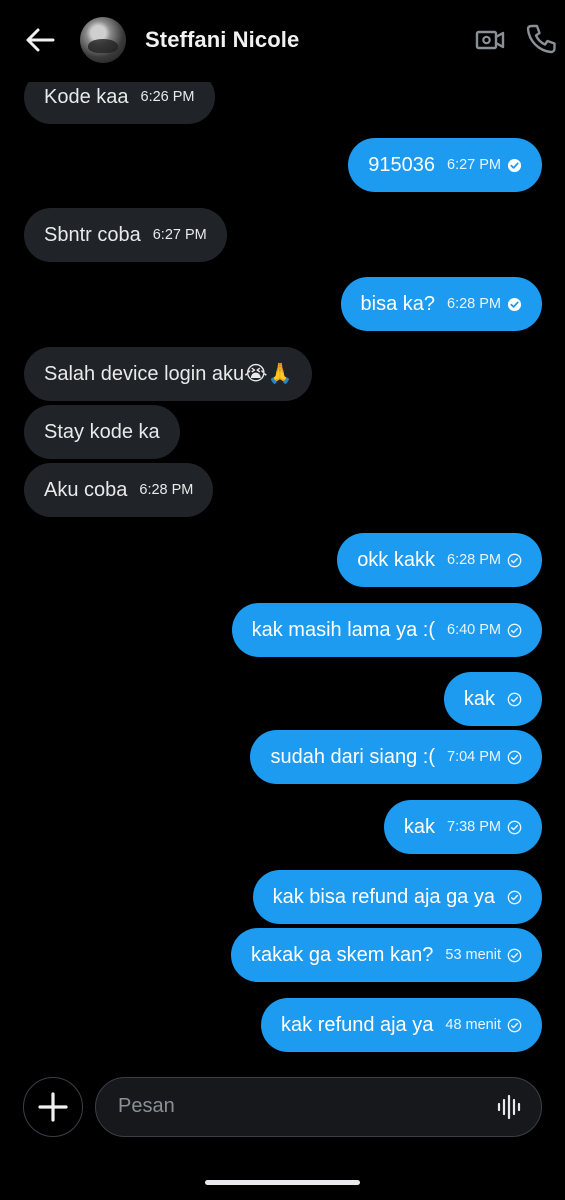 Image resolution: width=565 pixels, height=1200 pixels. I want to click on video-call-button, so click(490, 40).